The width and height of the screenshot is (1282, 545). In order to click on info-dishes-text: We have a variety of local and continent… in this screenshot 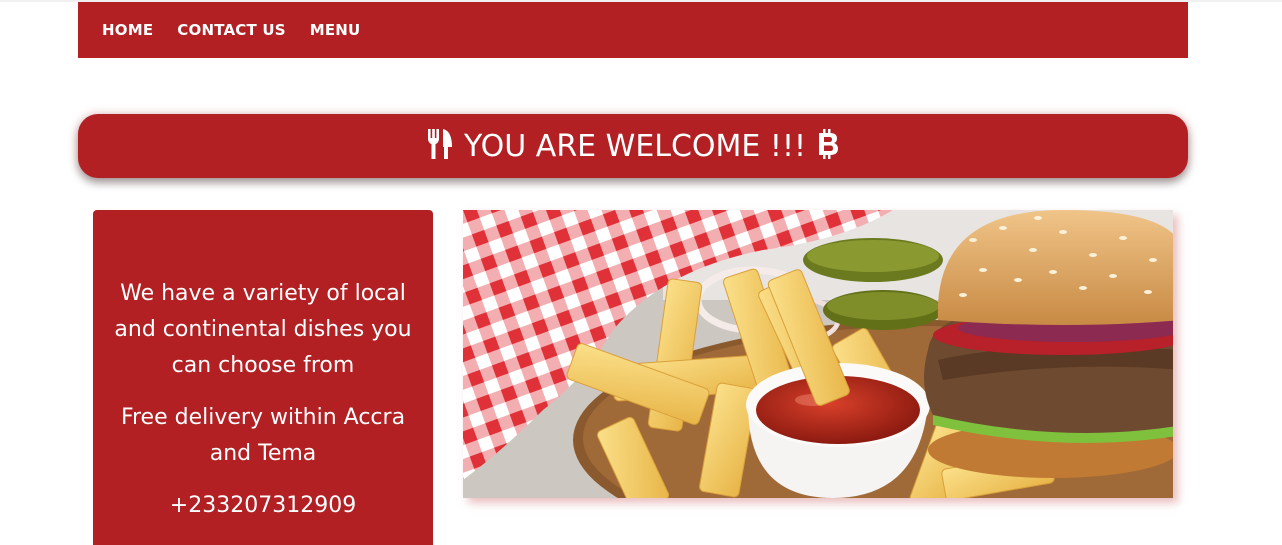, I will do `click(263, 329)`.